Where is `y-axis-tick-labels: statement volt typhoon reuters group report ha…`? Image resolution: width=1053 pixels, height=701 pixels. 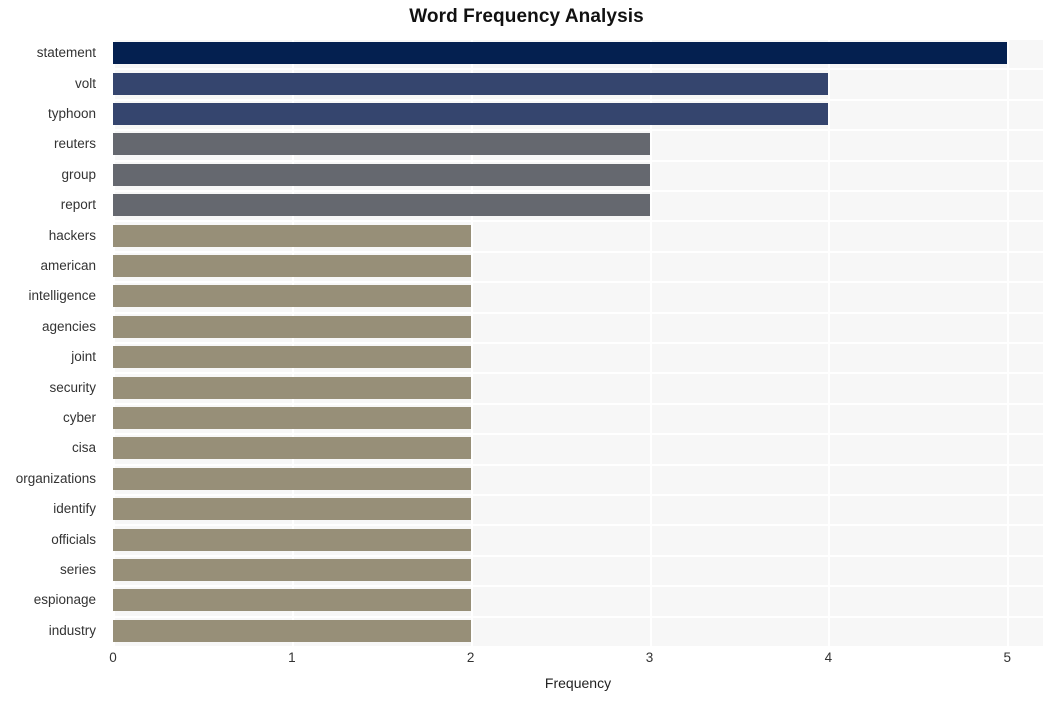 y-axis-tick-labels: statement volt typhoon reuters group report ha… is located at coordinates (53, 342).